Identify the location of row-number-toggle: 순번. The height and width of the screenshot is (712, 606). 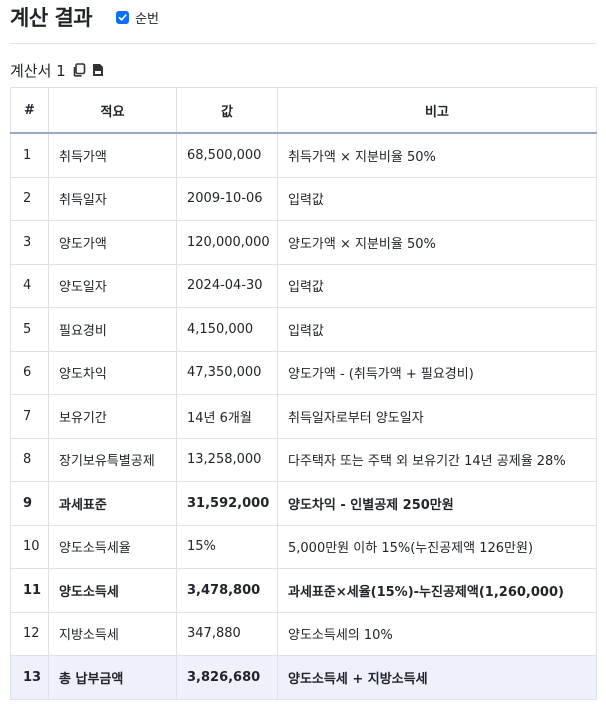
(137, 17).